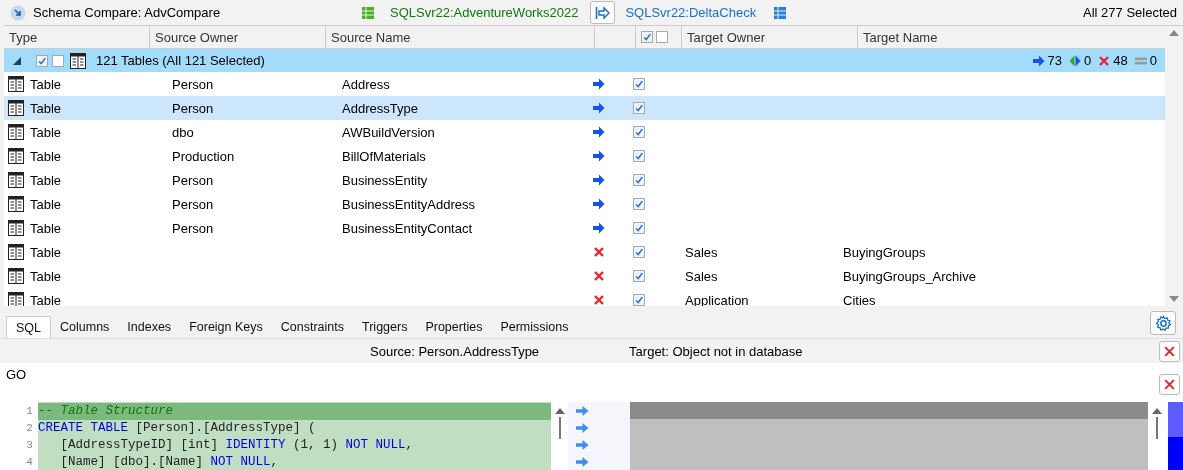  What do you see at coordinates (1174, 299) in the screenshot?
I see `scroll-down-icon` at bounding box center [1174, 299].